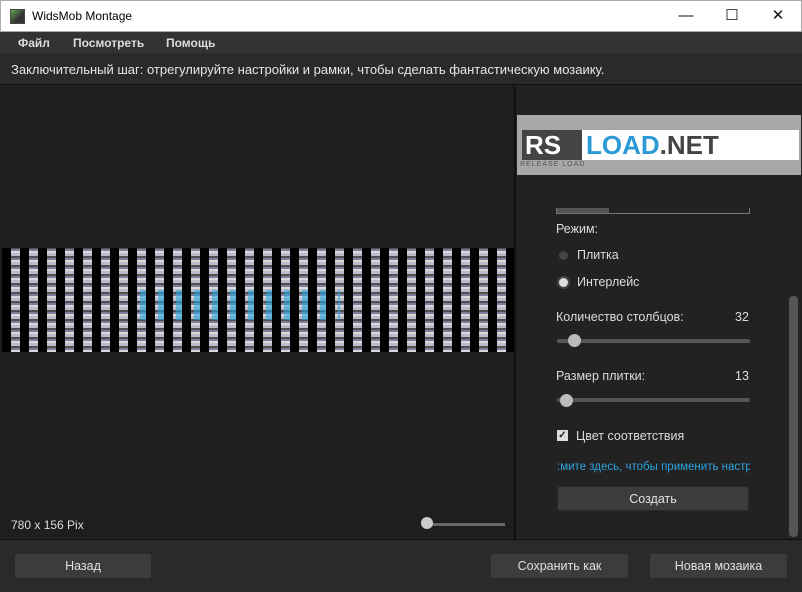 The width and height of the screenshot is (802, 592). Describe the element at coordinates (653, 400) in the screenshot. I see `tile-size-slider` at that location.